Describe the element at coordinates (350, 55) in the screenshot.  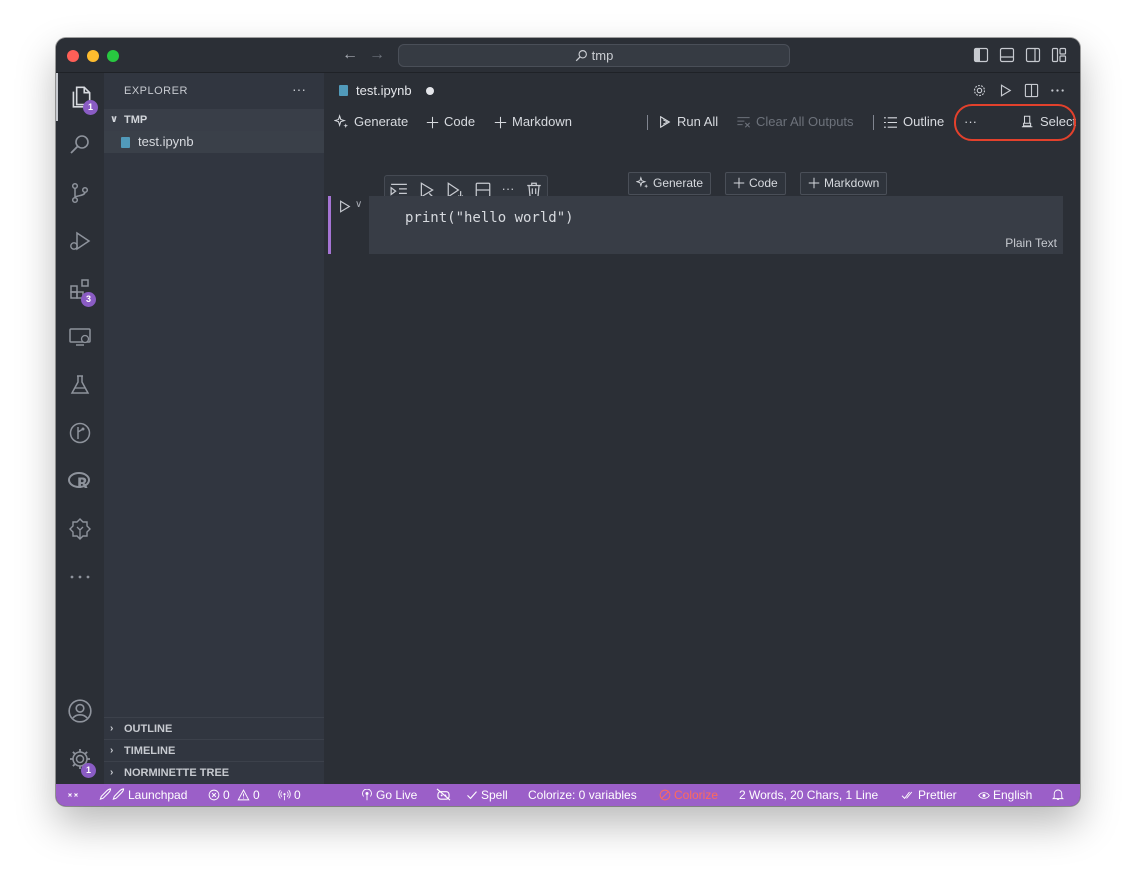
I see `back-arrow-icon: ←` at that location.